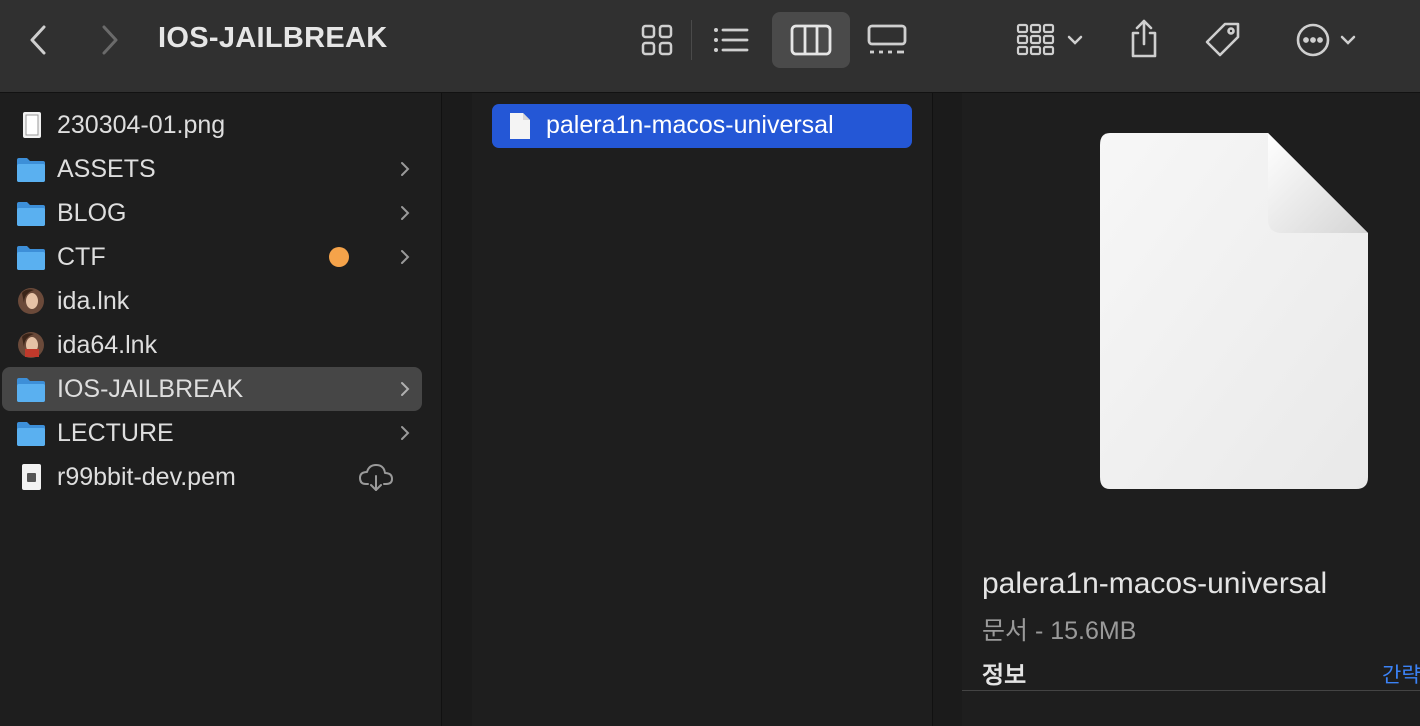 The image size is (1420, 726). What do you see at coordinates (212, 301) in the screenshot?
I see `list-item: ida.lnk` at bounding box center [212, 301].